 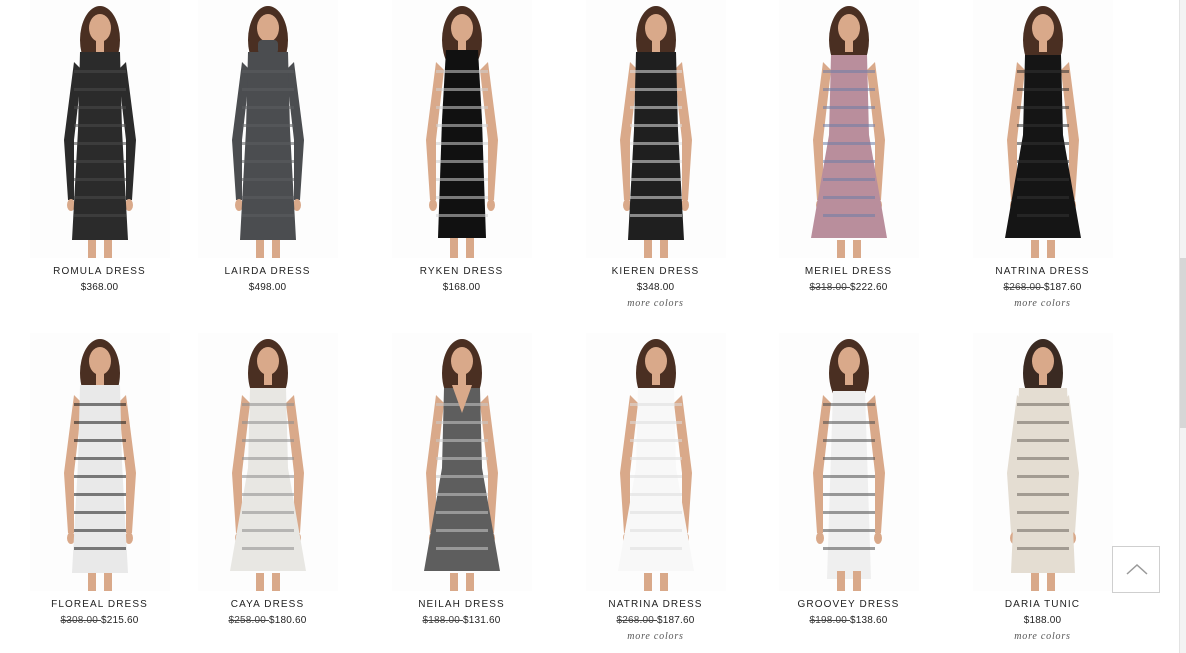 What do you see at coordinates (868, 287) in the screenshot?
I see `sale-price: $222.60` at bounding box center [868, 287].